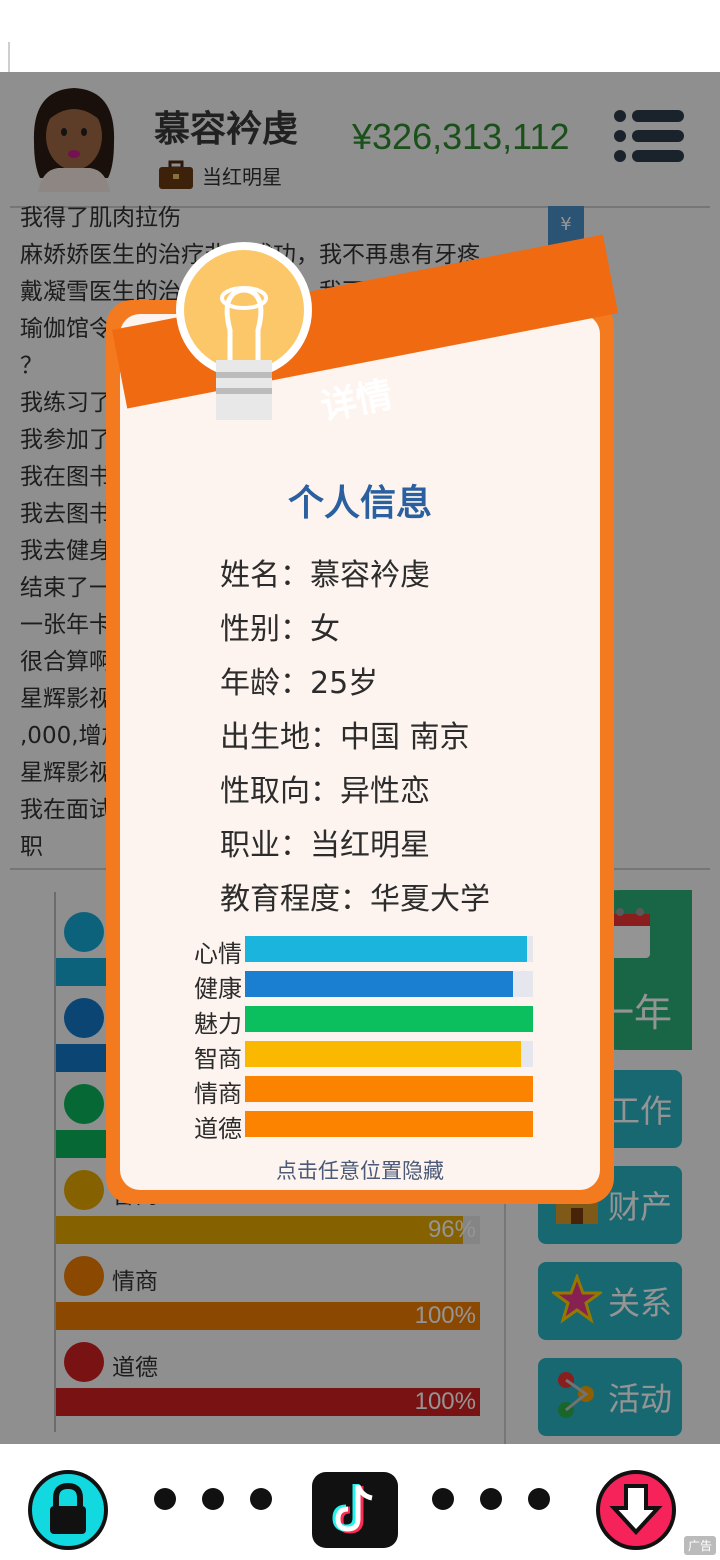 Image resolution: width=720 pixels, height=1560 pixels. What do you see at coordinates (325, 791) in the screenshot?
I see `info-row: 性取向：异性恋` at bounding box center [325, 791].